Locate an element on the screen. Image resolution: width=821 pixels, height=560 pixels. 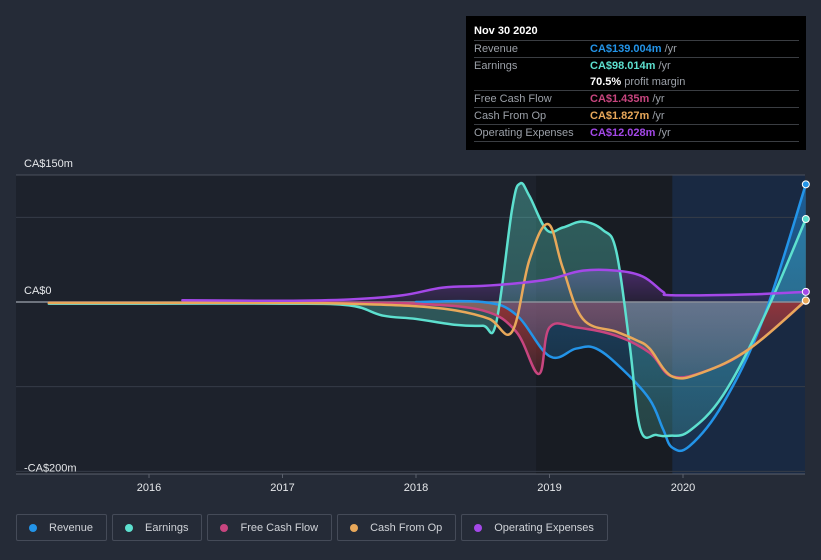
tooltip-label is located at coordinates (532, 82).